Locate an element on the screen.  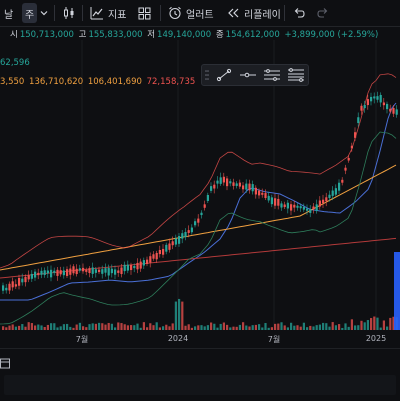
indicator-legend: 62,596 is located at coordinates (16, 63).